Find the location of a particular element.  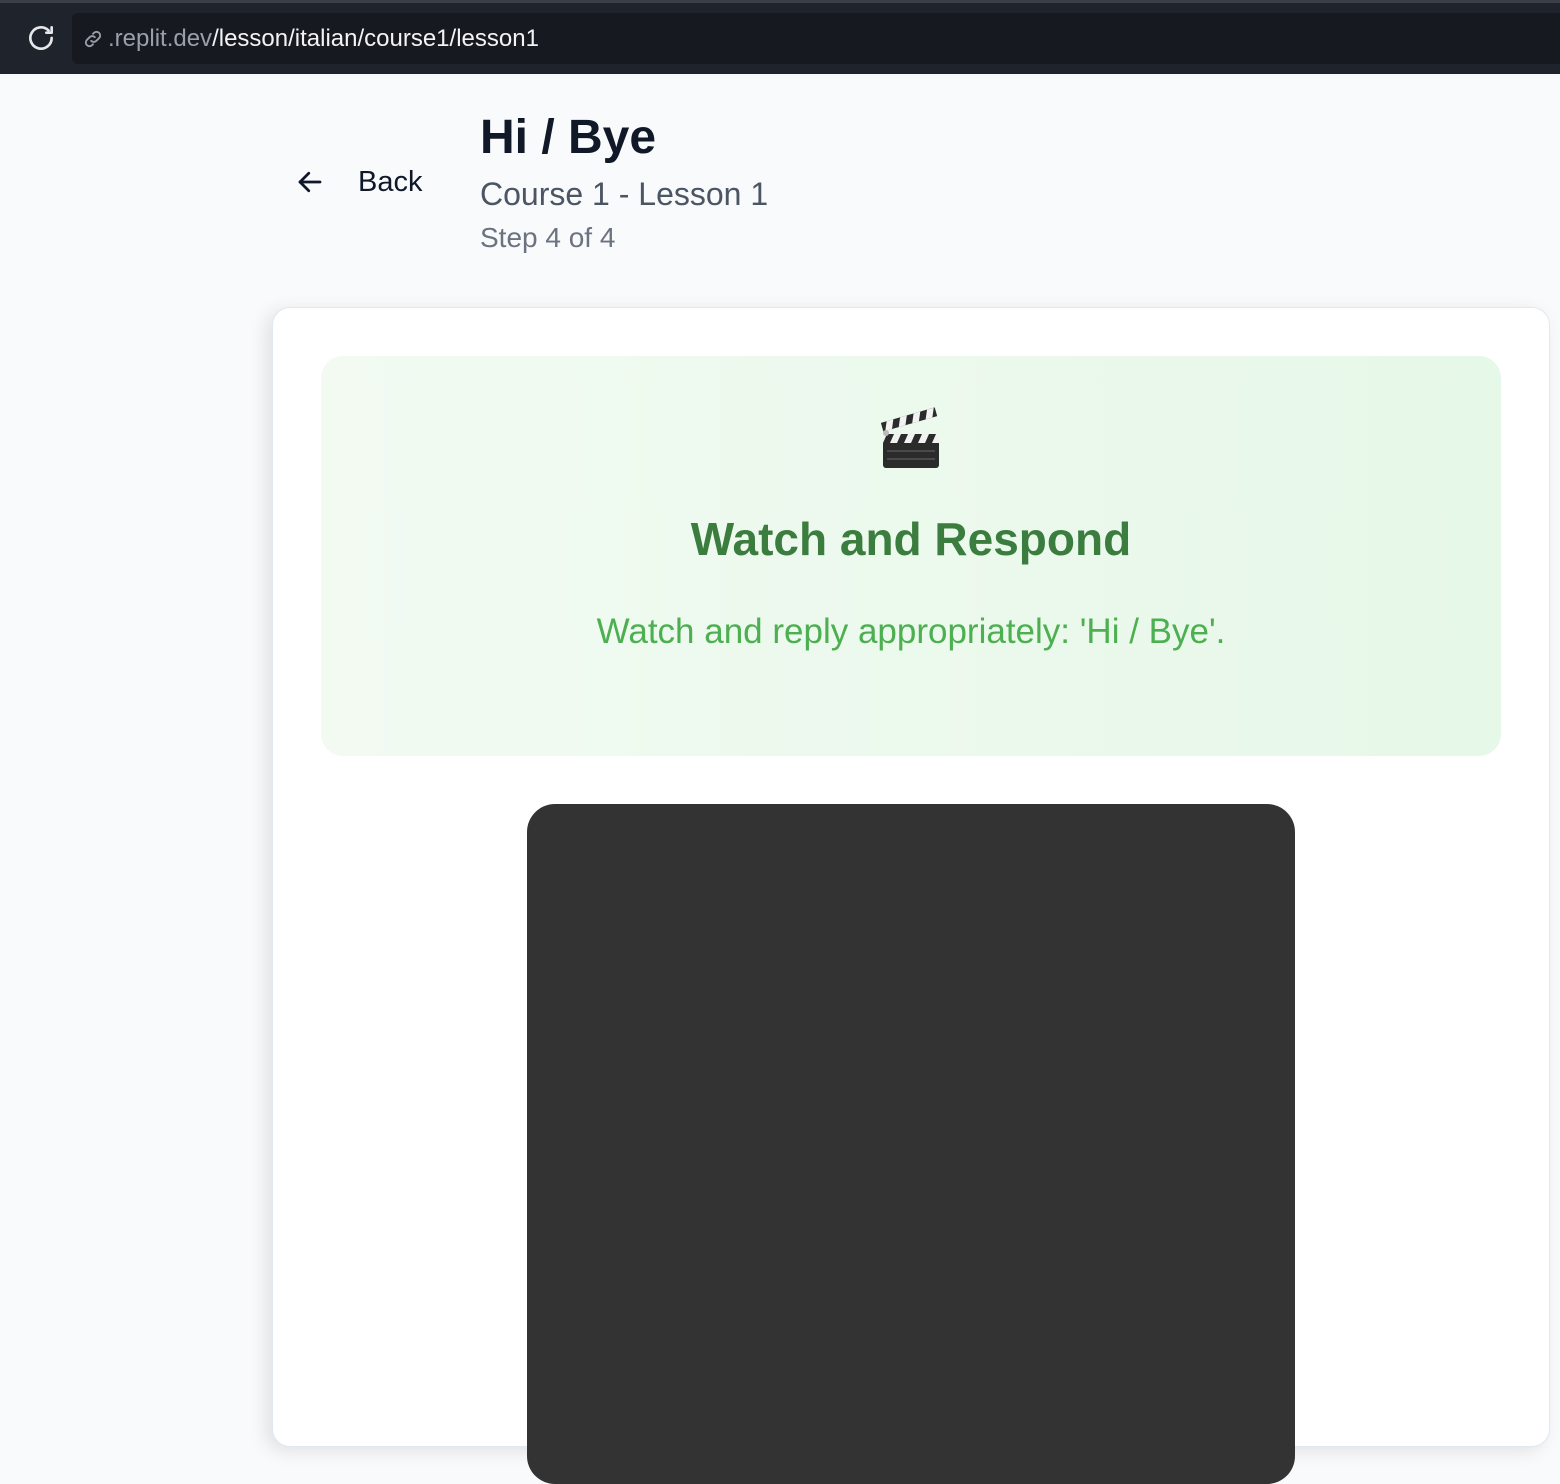

back-button: Back is located at coordinates (356, 182).